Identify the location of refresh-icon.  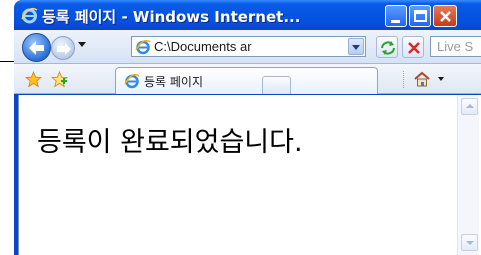
(388, 48).